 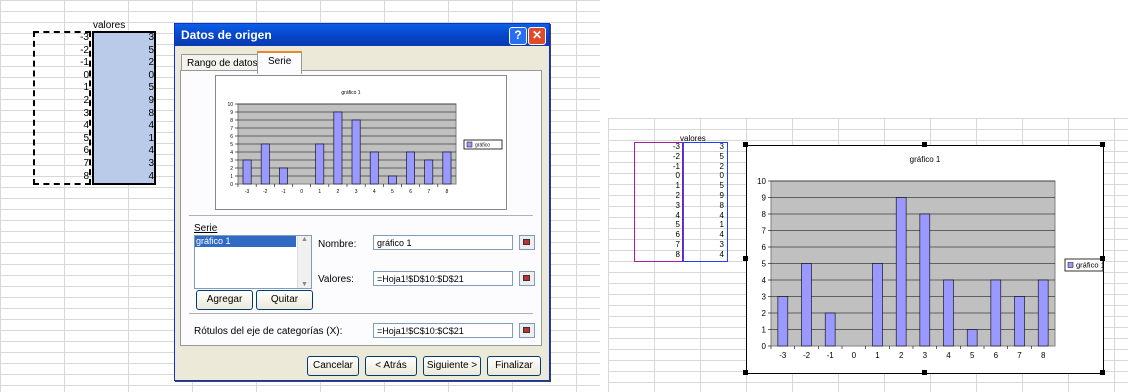 What do you see at coordinates (231, 121) in the screenshot?
I see `y-tick-label: 8` at bounding box center [231, 121].